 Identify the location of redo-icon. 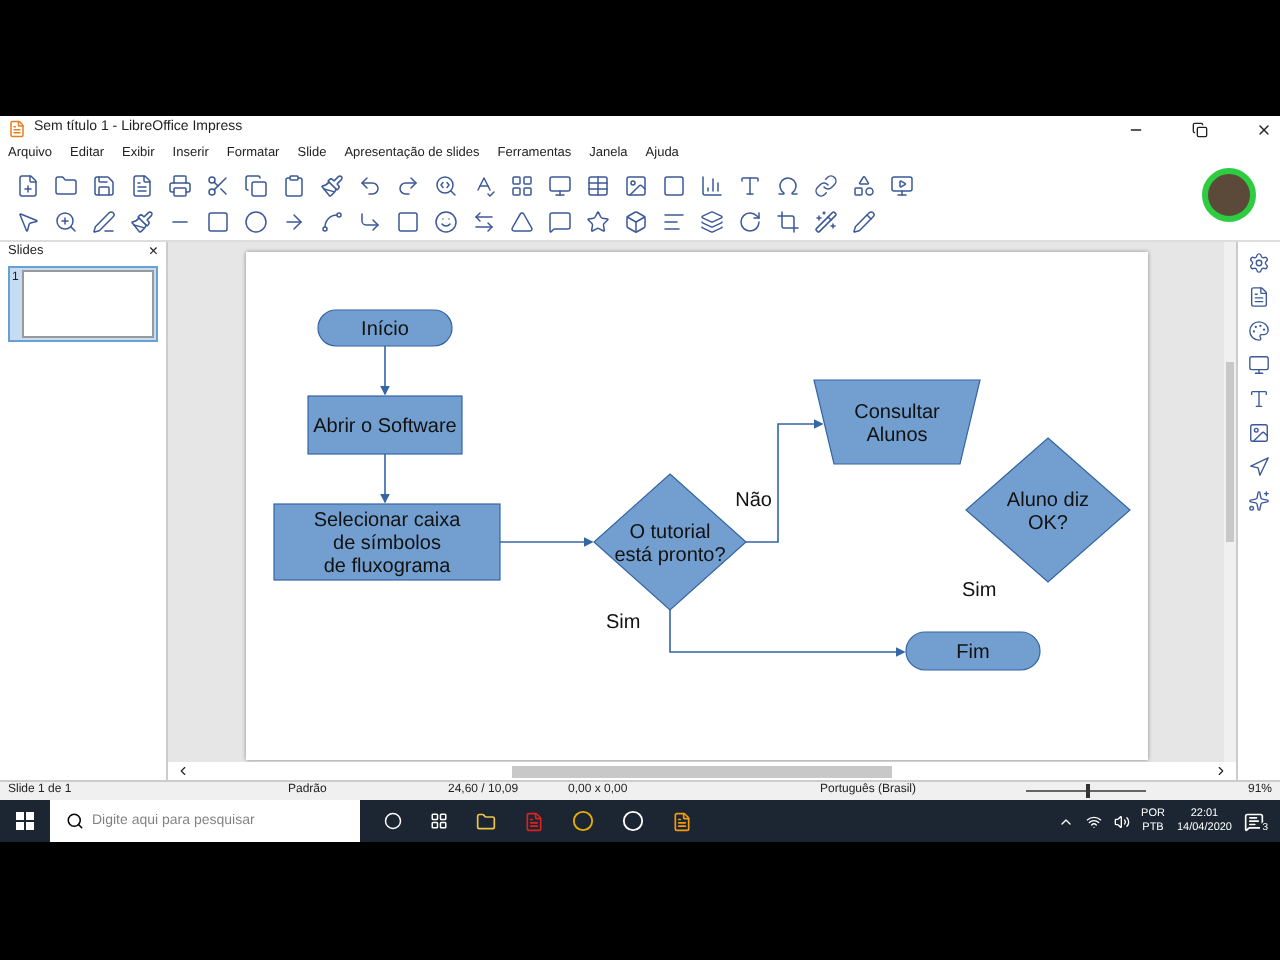
(408, 185).